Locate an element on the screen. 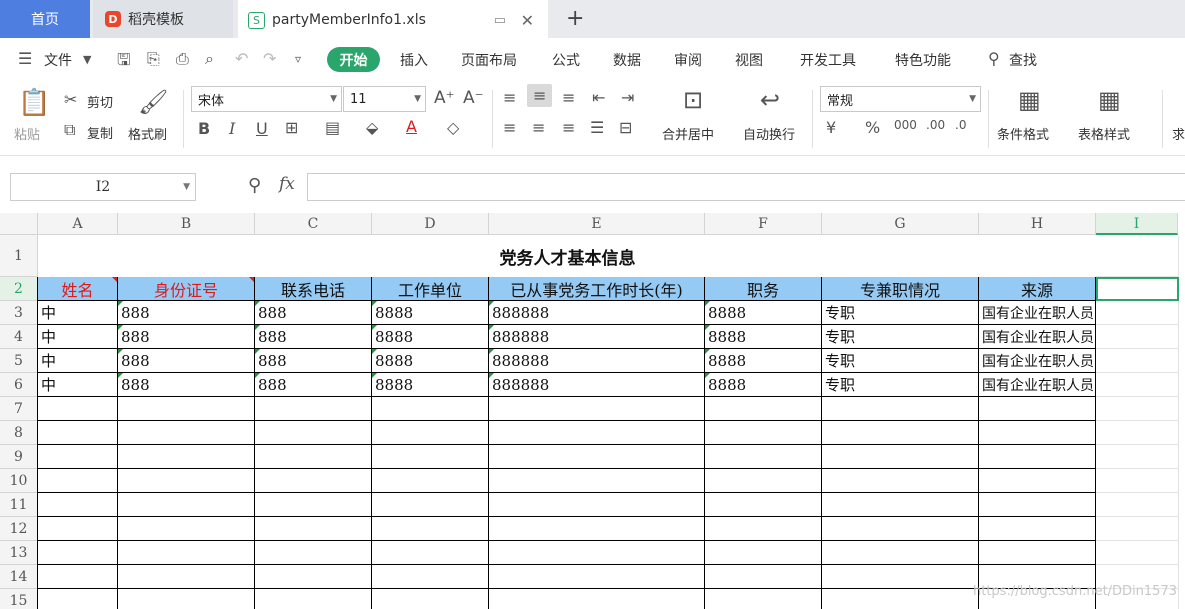 The image size is (1185, 609). data-cell-b5: 888 is located at coordinates (186, 361).